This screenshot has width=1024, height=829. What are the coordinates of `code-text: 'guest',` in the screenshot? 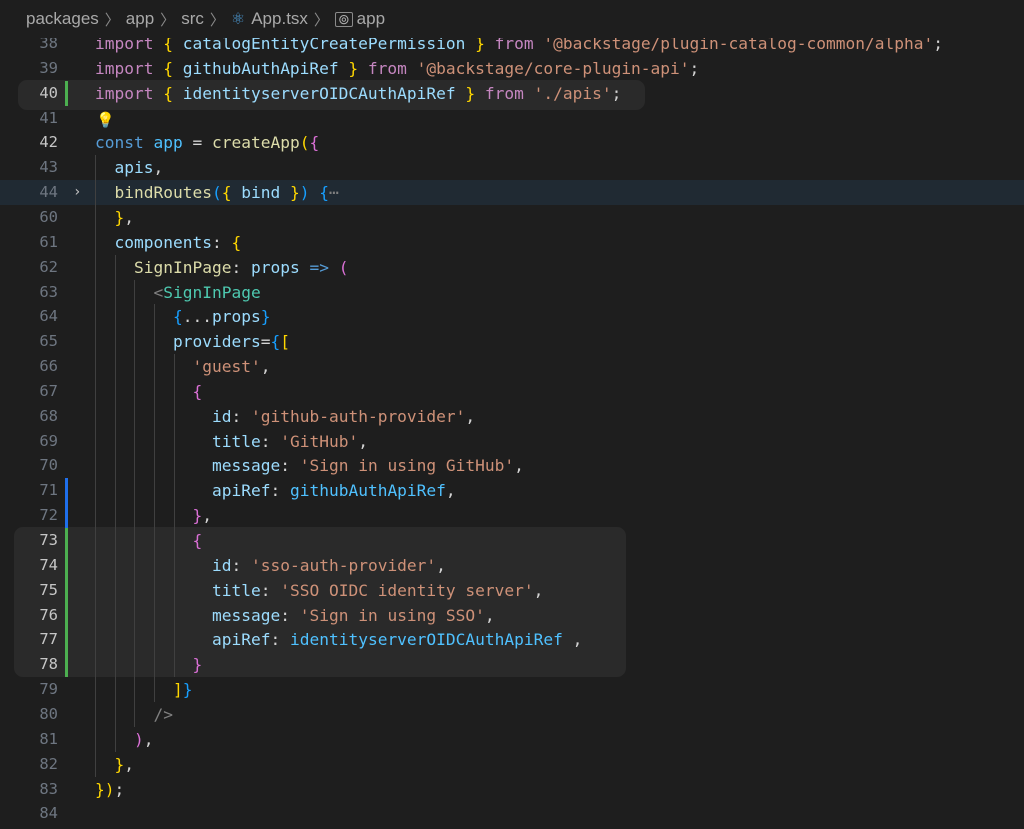 It's located at (231, 367).